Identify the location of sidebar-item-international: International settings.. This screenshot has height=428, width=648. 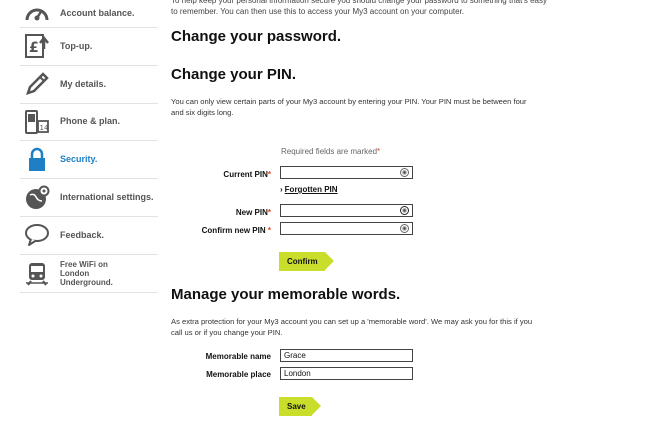
(89, 198).